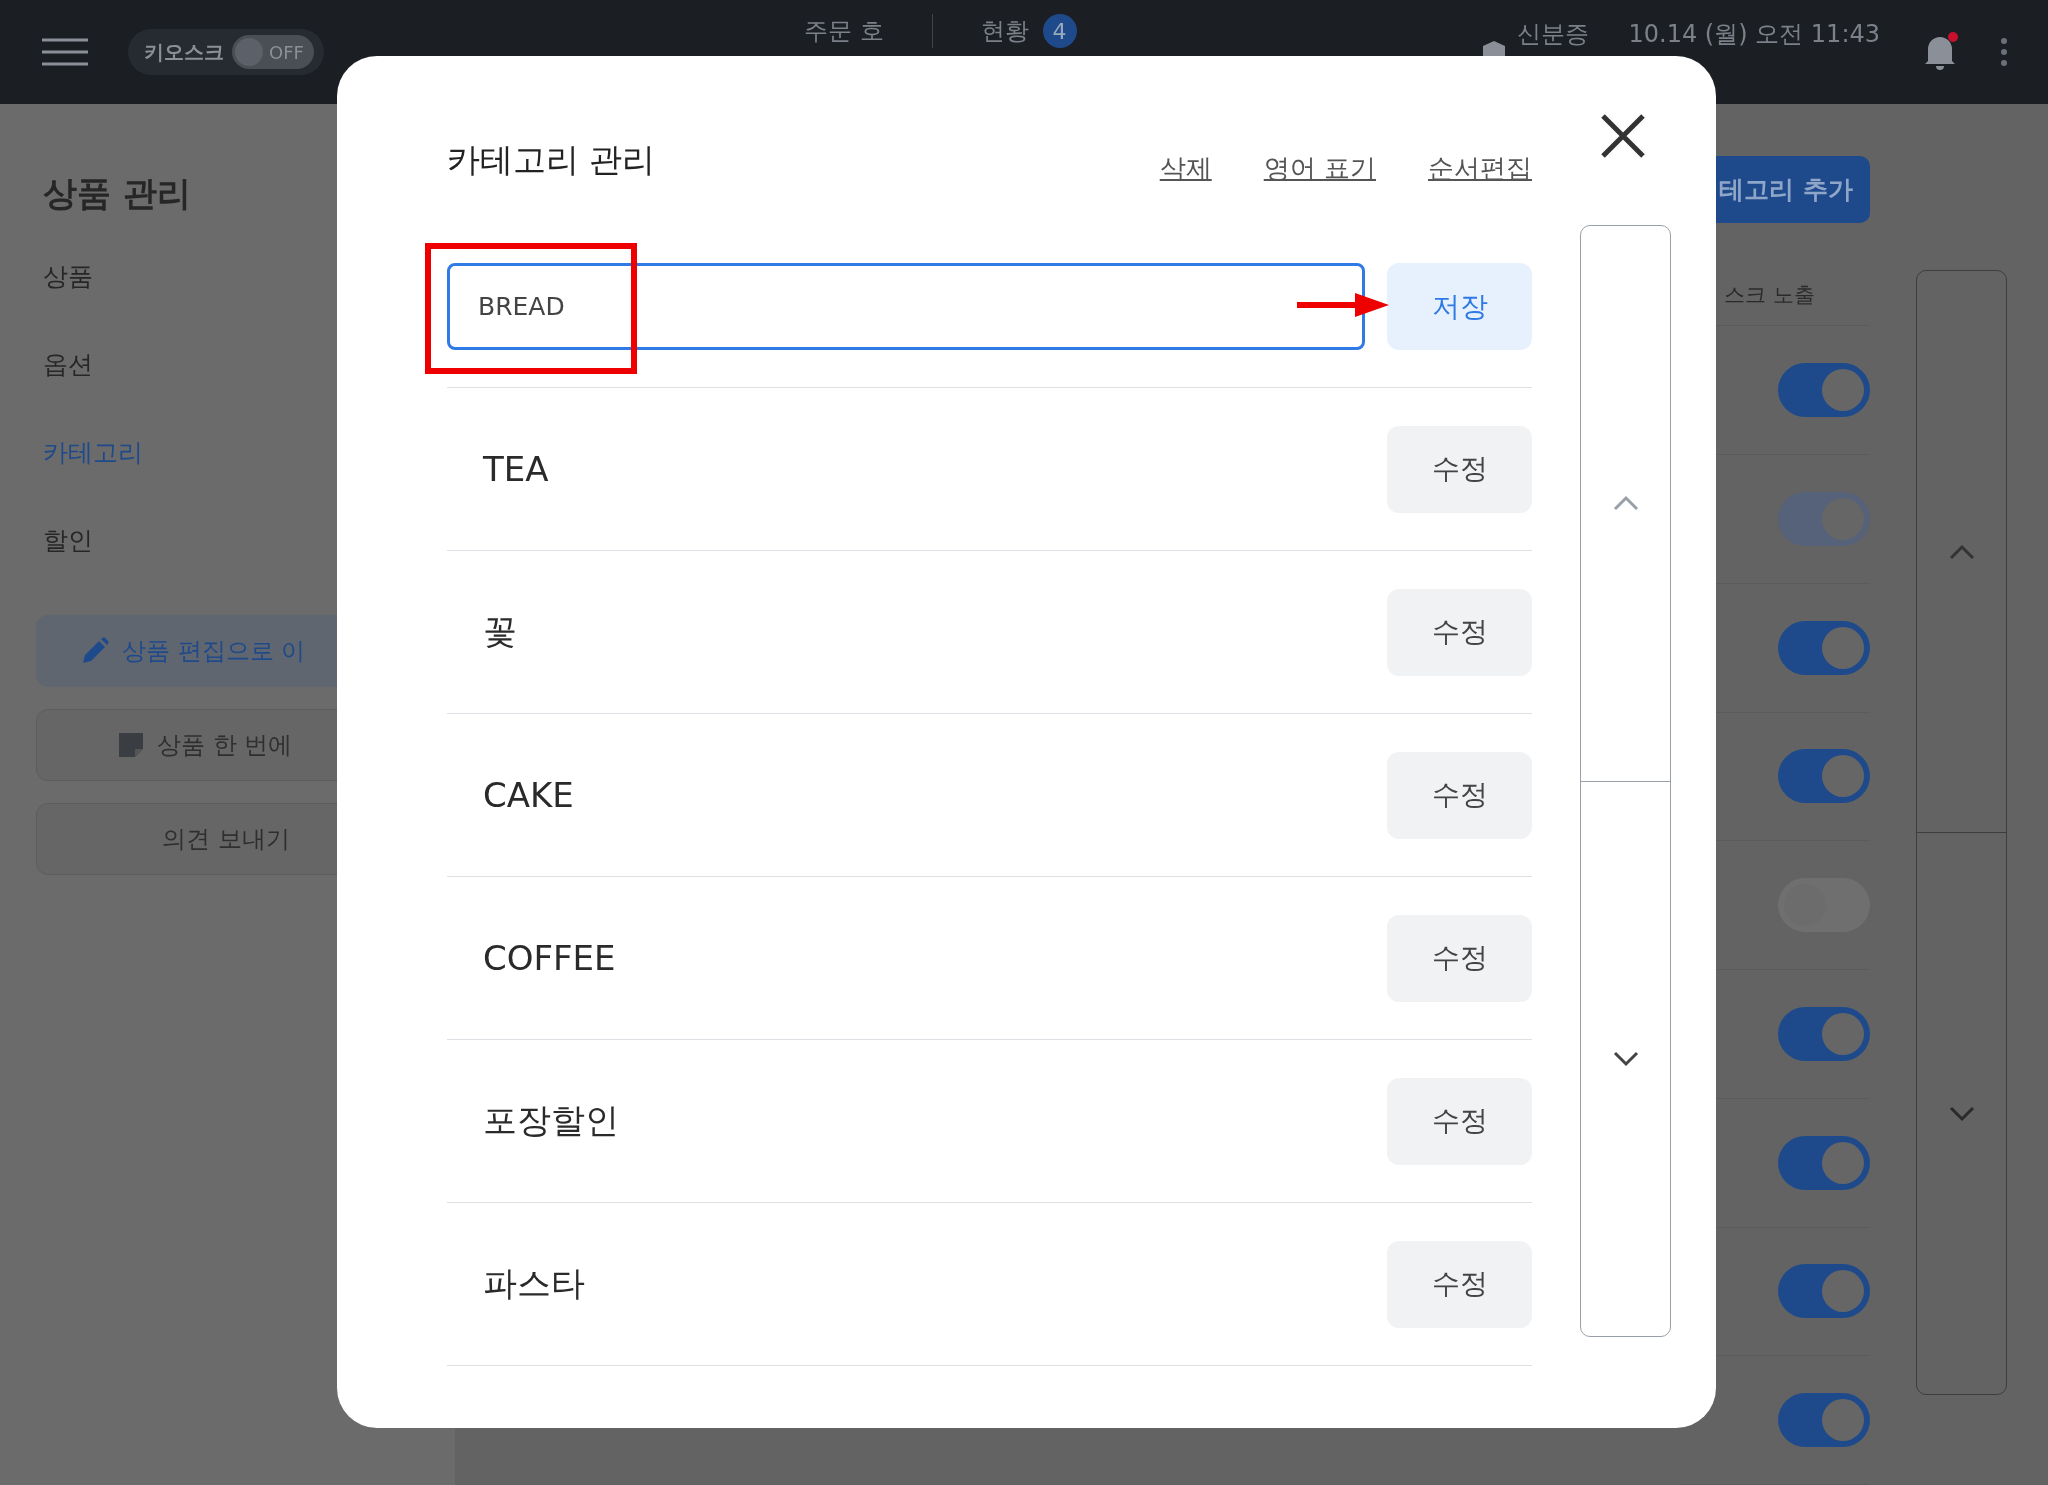 The image size is (2048, 1485). I want to click on header-link: 순서편집, so click(1480, 168).